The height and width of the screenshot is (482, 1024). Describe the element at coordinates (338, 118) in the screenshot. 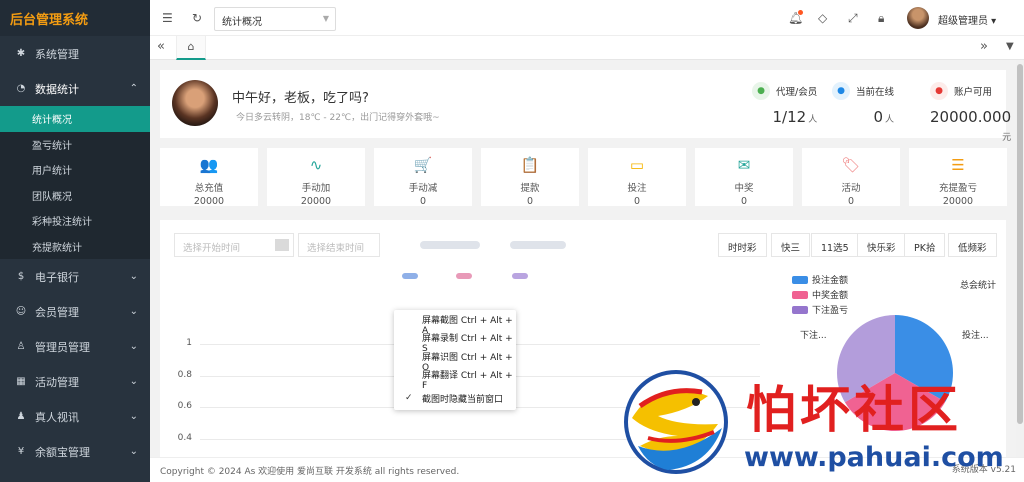

I see `weather-text: 今日多云转阴，18℃ - 22℃，出门记得穿外套哦~` at that location.